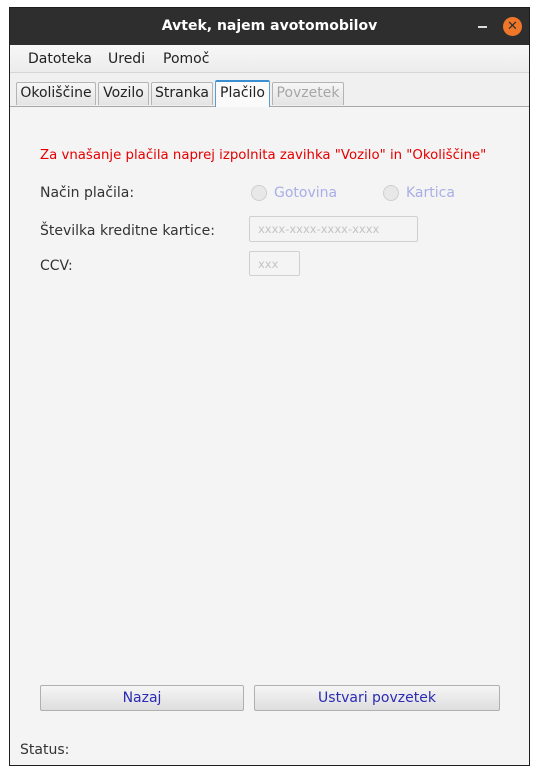  I want to click on radio-gotovina-label: Gotovina, so click(306, 193).